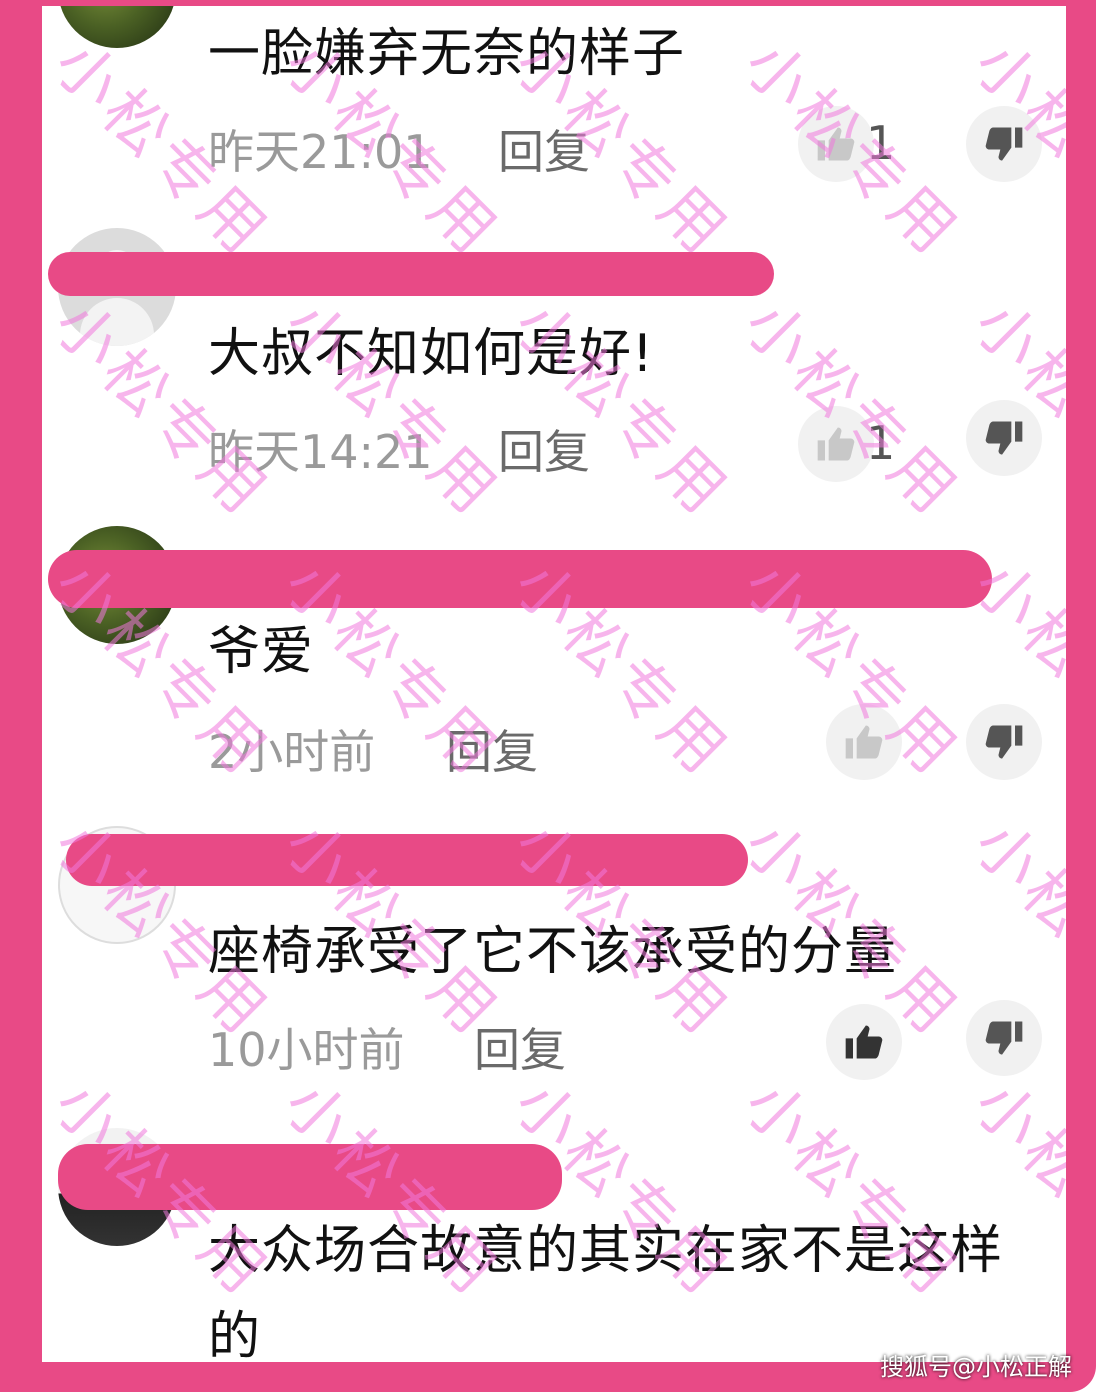  Describe the element at coordinates (261, 652) in the screenshot. I see `comment-text: 爷爱` at that location.